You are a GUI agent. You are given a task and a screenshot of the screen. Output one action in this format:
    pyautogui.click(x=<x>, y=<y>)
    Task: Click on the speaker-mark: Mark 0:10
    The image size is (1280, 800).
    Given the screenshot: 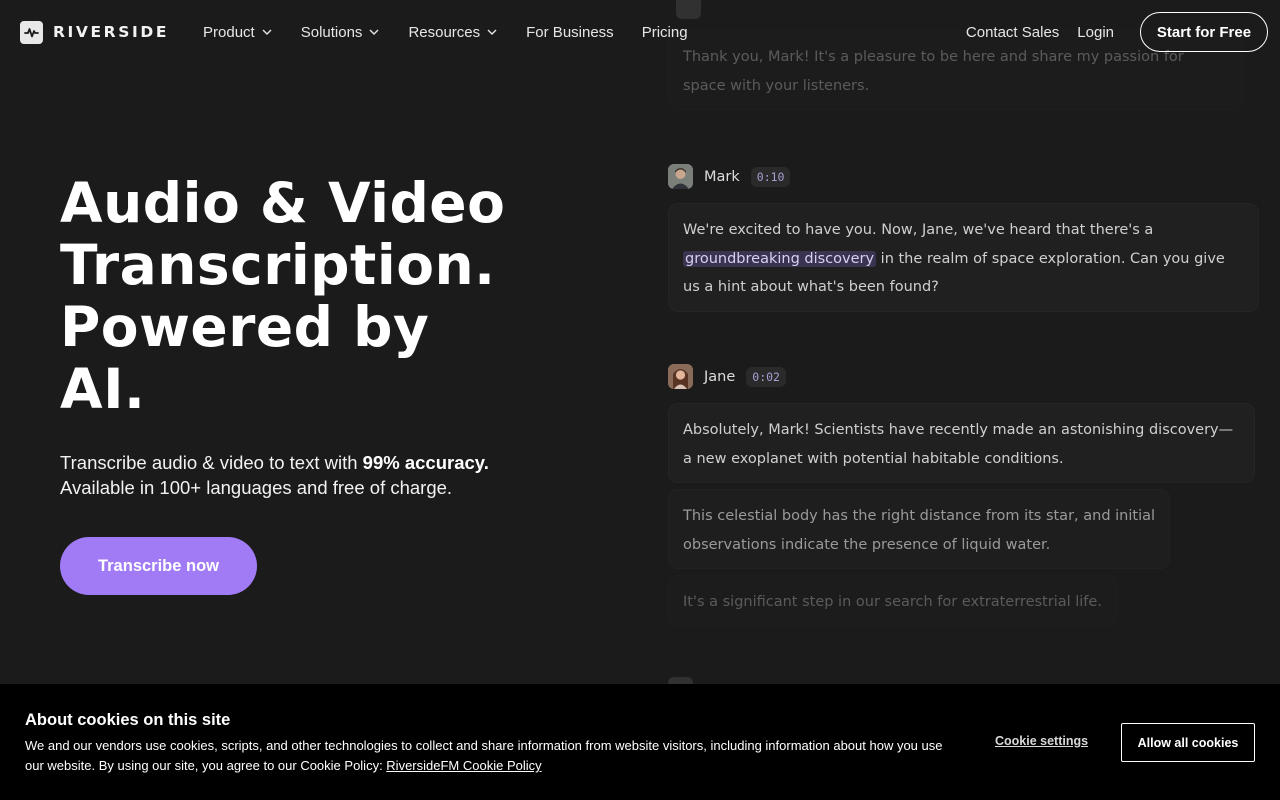 What is the action you would take?
    pyautogui.click(x=729, y=176)
    